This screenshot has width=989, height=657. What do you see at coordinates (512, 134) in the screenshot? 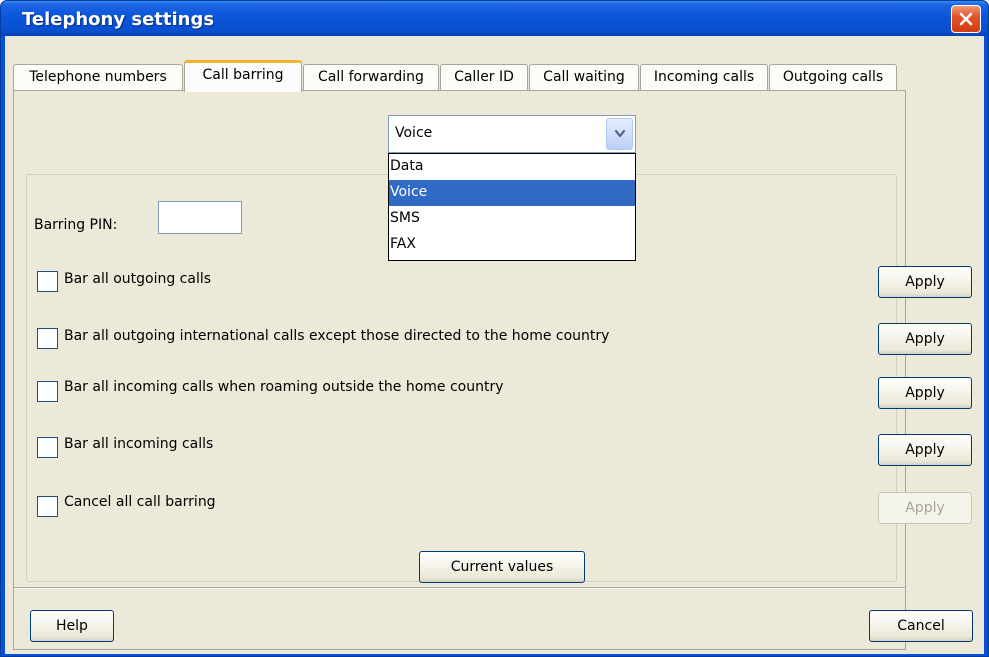
I see `service-select: Voice` at bounding box center [512, 134].